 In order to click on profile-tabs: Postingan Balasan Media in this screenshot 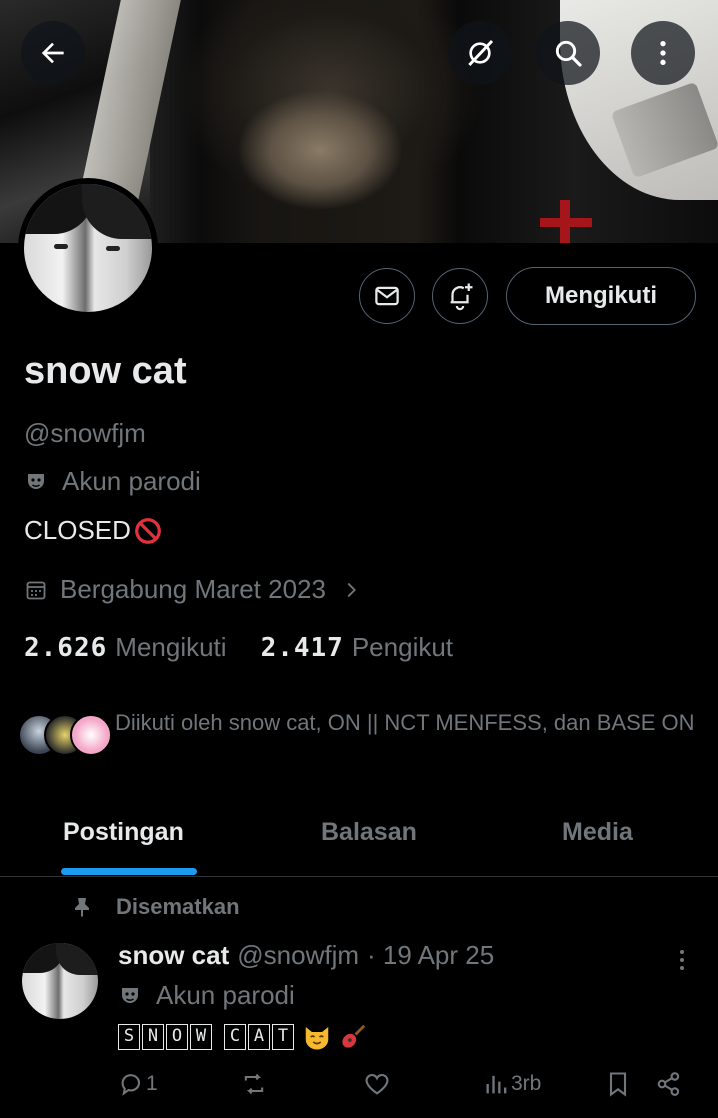, I will do `click(359, 838)`.